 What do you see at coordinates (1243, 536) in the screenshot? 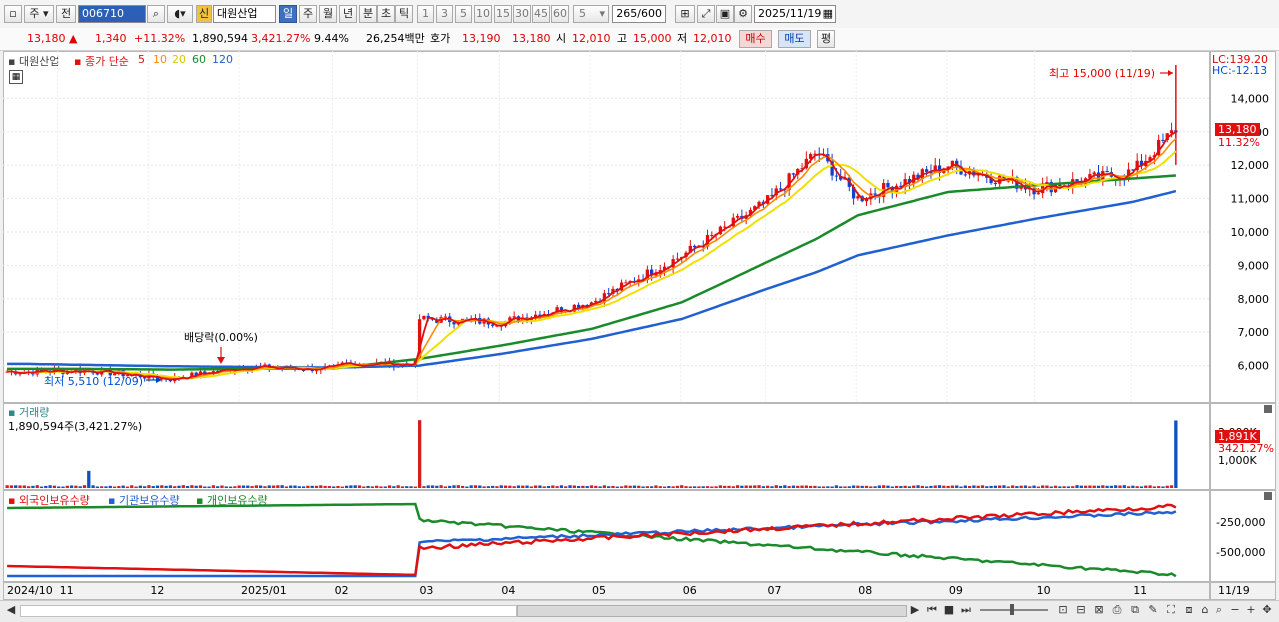
I see `holder-axis` at bounding box center [1243, 536].